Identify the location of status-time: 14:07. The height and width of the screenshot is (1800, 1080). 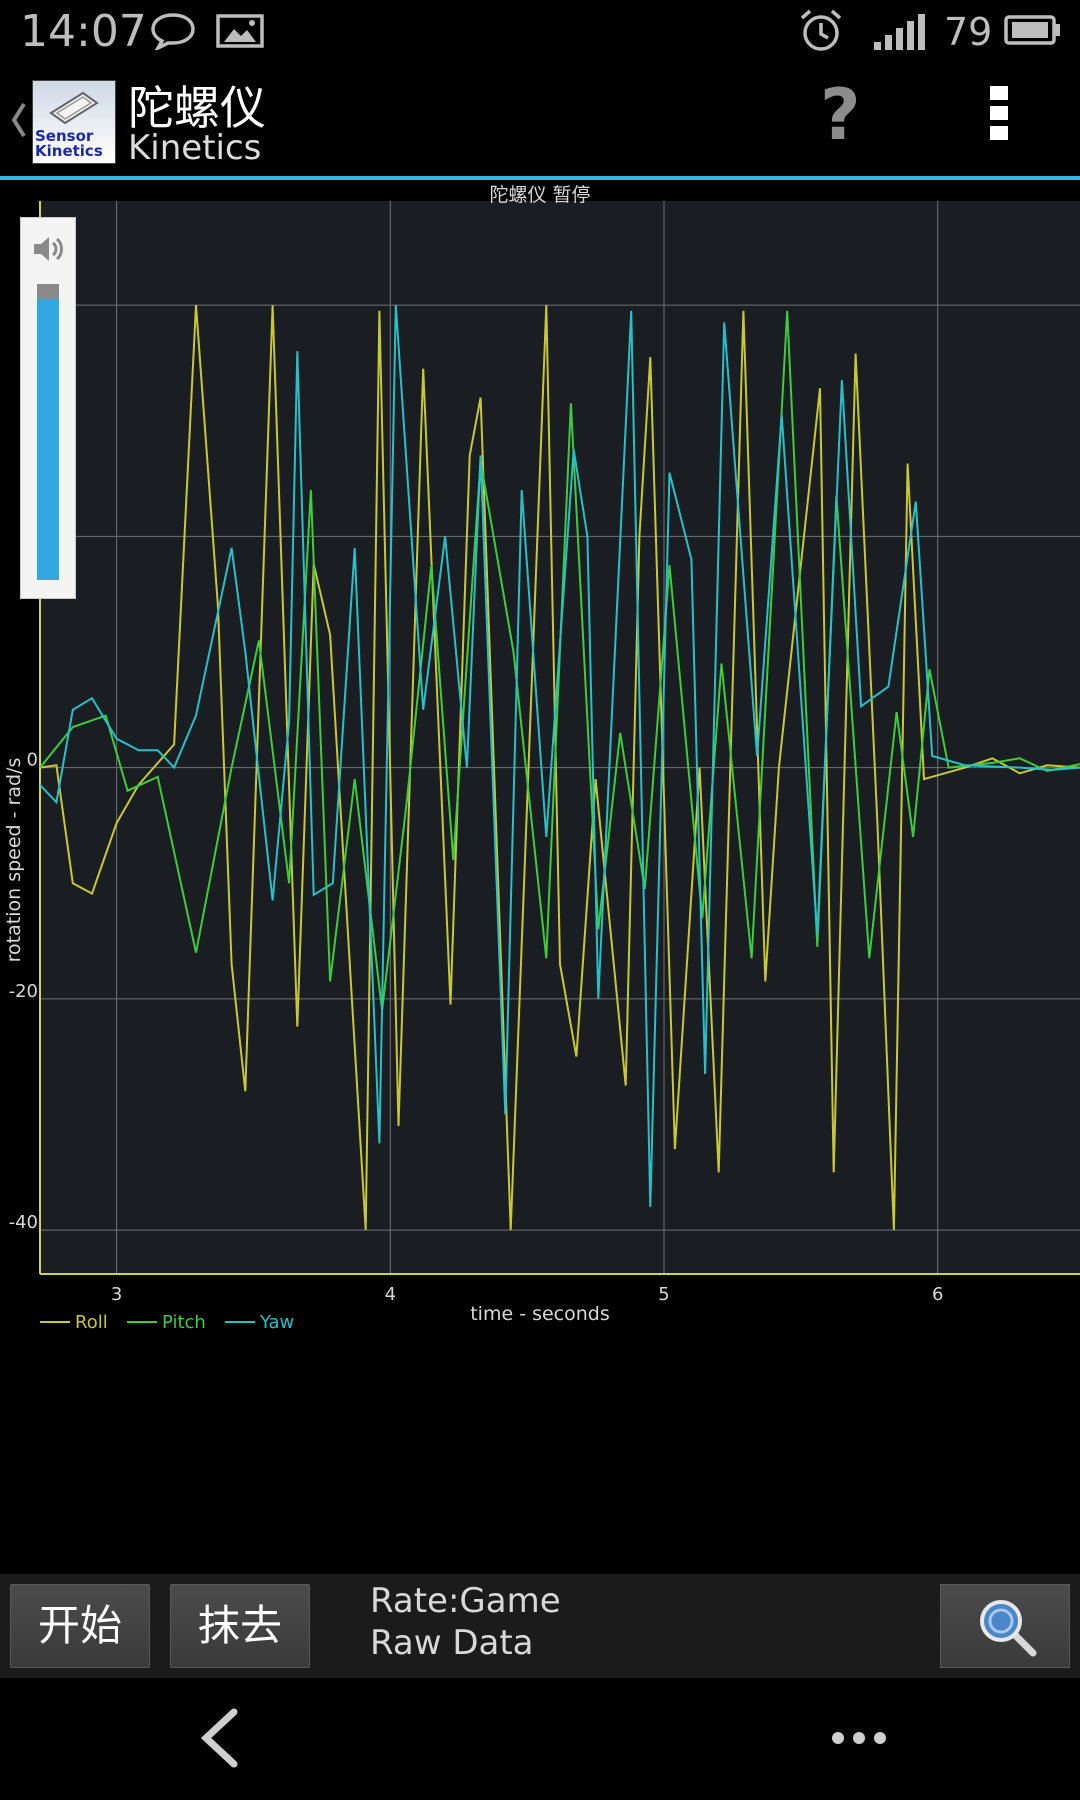
(83, 31).